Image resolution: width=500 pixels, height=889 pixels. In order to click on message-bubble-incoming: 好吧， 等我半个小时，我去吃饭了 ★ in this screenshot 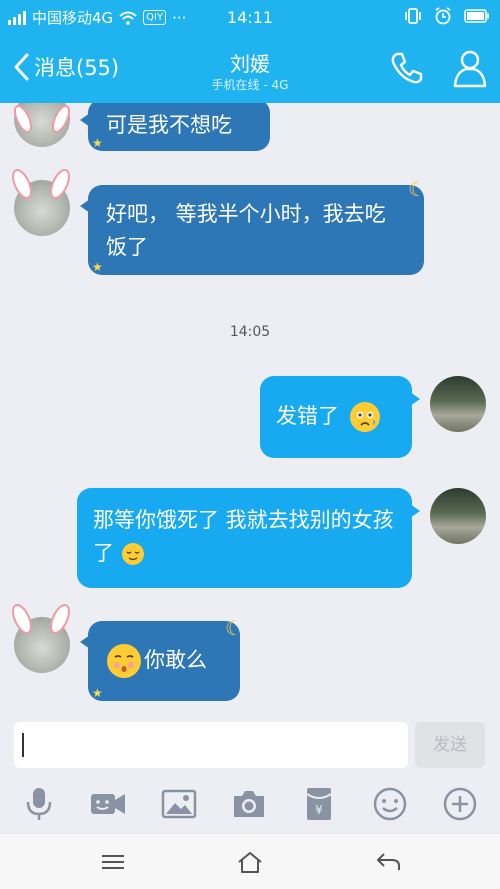, I will do `click(252, 230)`.